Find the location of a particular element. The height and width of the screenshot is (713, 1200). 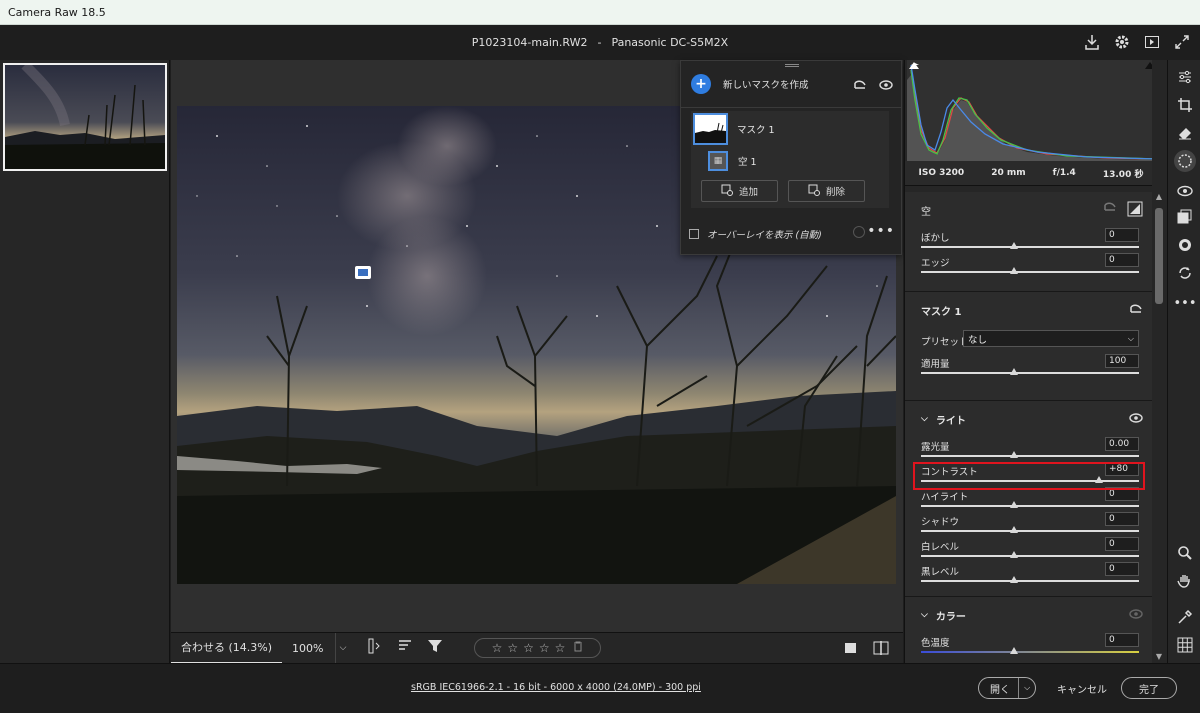

slider-temperature: 色温度 0 is located at coordinates (1030, 645).